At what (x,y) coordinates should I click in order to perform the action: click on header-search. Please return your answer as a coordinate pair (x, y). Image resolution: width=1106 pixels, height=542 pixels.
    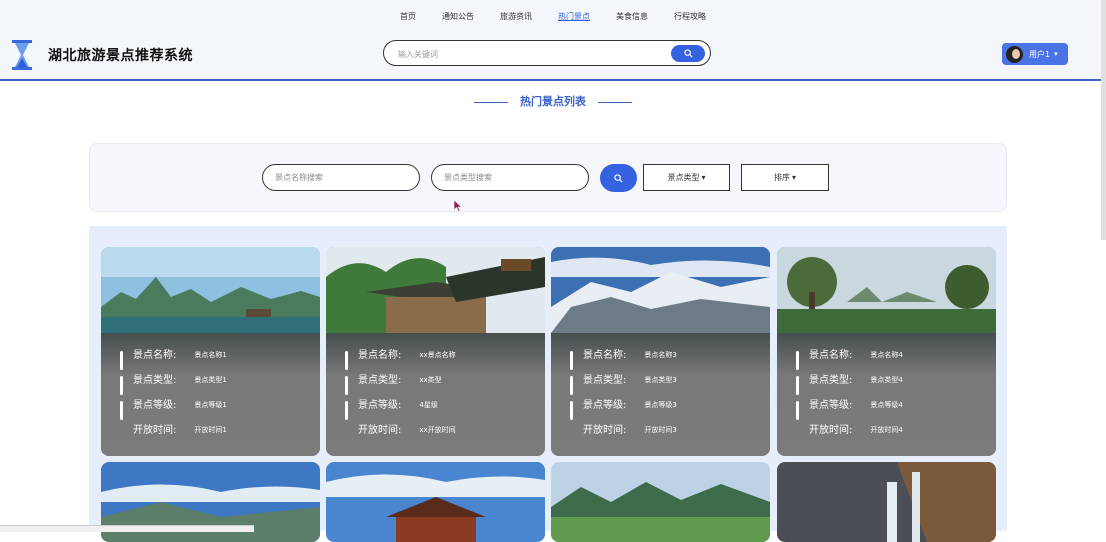
    Looking at the image, I should click on (547, 53).